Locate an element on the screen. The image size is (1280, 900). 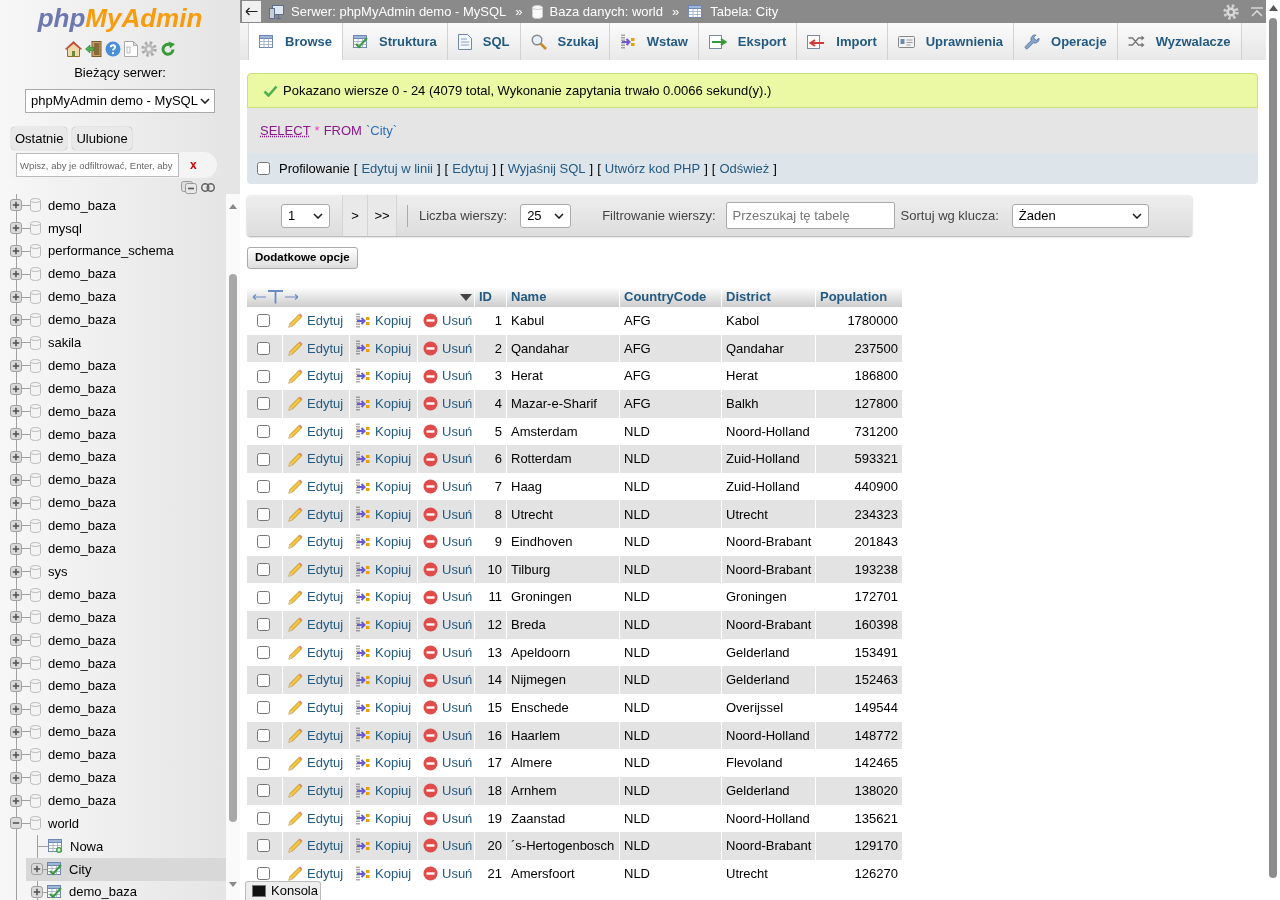
sort-select: Żaden is located at coordinates (1080, 215).